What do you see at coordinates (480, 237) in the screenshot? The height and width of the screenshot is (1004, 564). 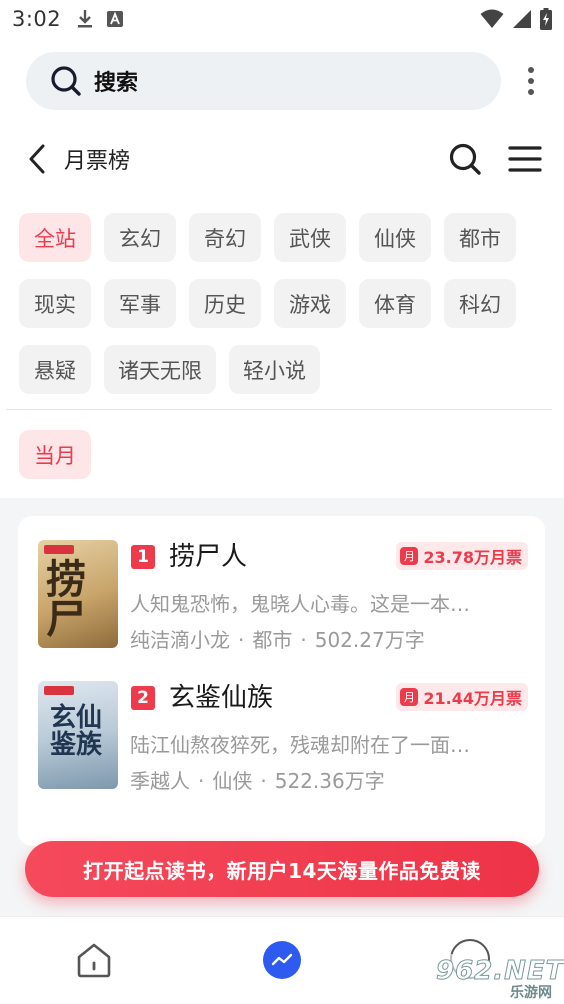 I see `category-chip: 都市` at bounding box center [480, 237].